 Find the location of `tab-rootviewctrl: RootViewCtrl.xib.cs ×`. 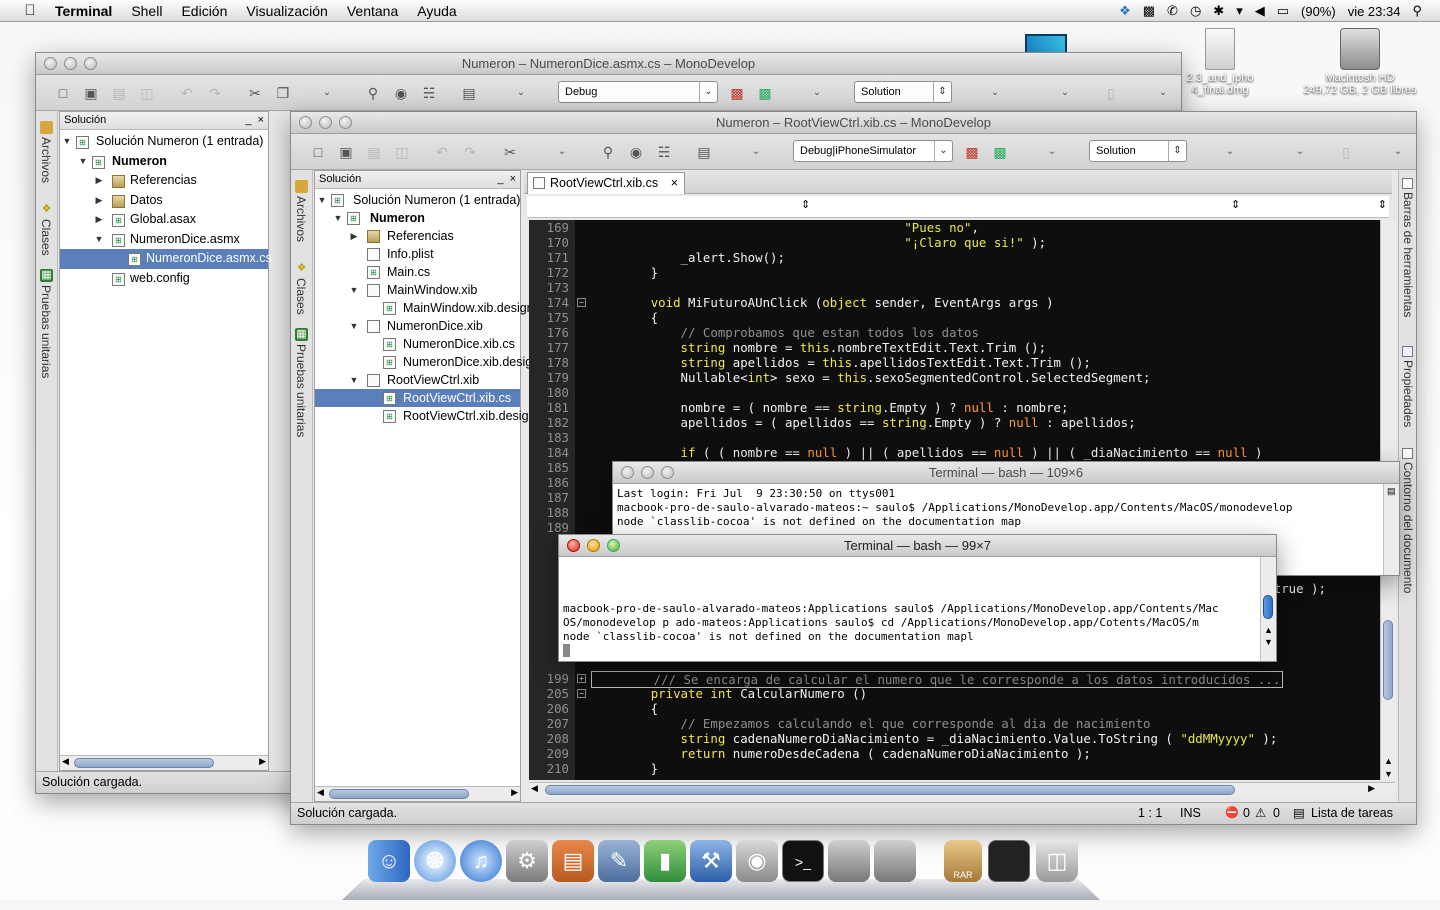

tab-rootviewctrl: RootViewCtrl.xib.cs × is located at coordinates (606, 183).